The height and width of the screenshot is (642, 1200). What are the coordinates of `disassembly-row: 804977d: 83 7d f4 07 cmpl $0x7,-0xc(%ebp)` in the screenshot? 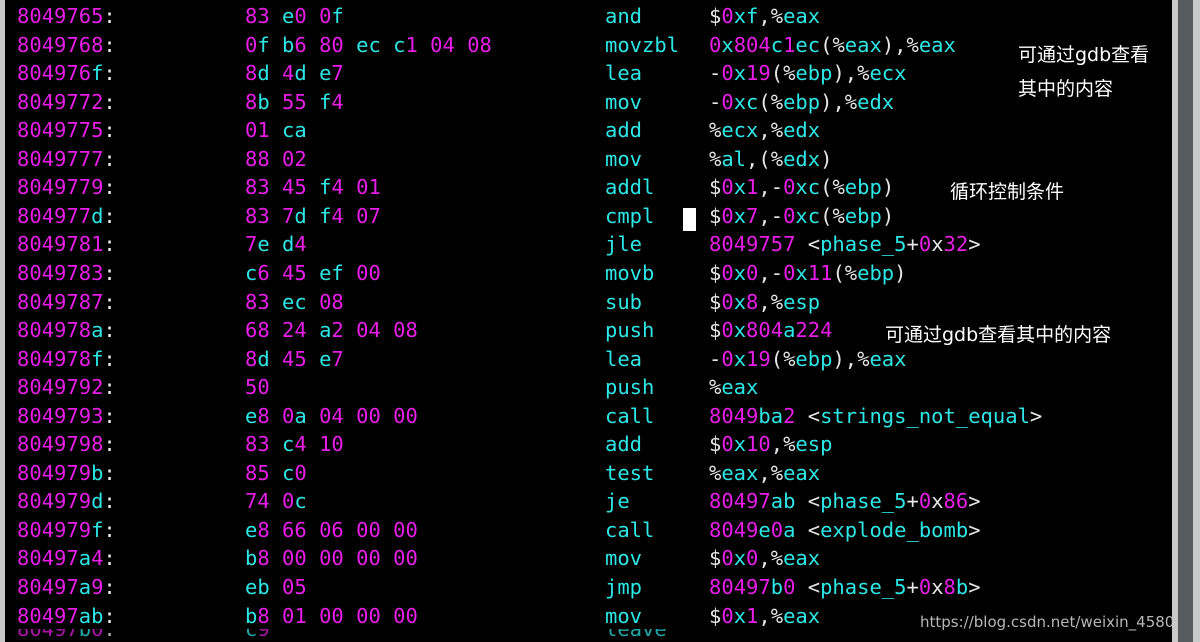 It's located at (586, 216).